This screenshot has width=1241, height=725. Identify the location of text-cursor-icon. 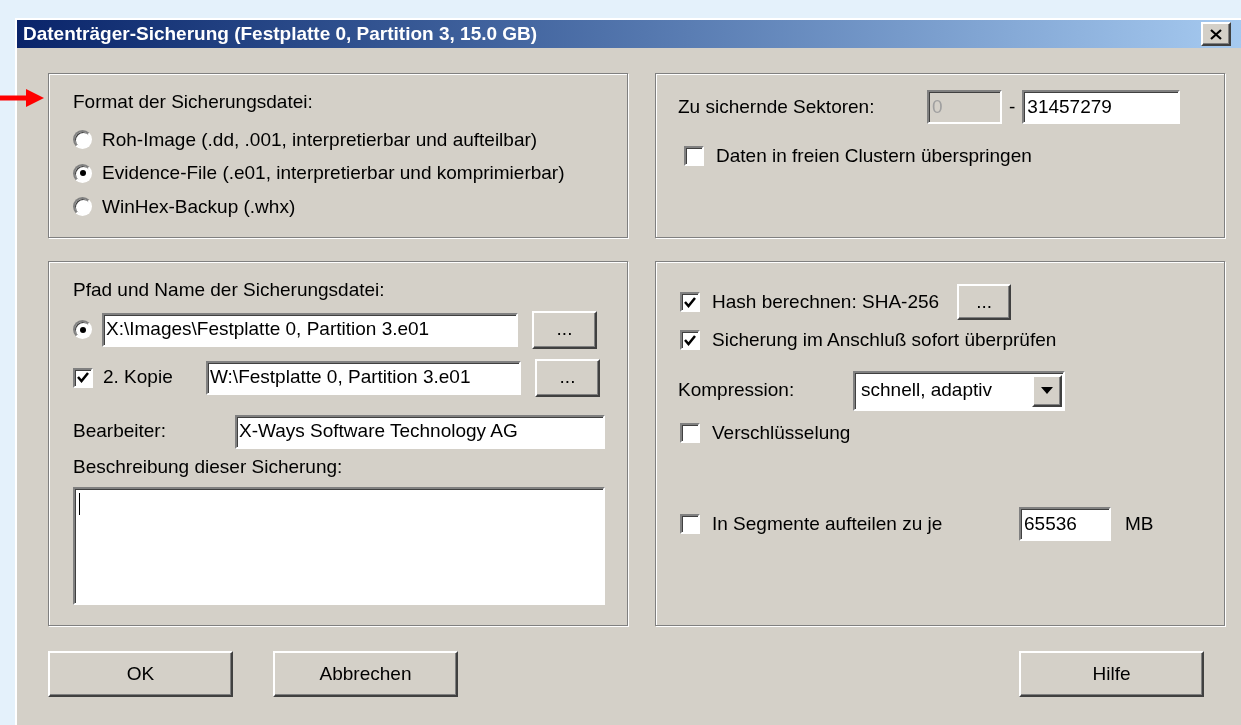
(79, 504).